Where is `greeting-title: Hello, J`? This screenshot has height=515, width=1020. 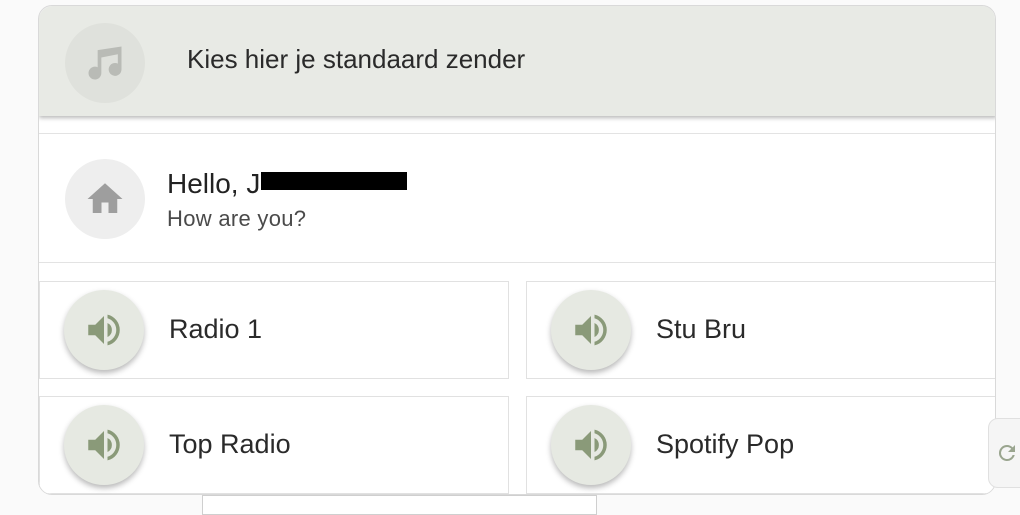
greeting-title: Hello, J is located at coordinates (214, 183).